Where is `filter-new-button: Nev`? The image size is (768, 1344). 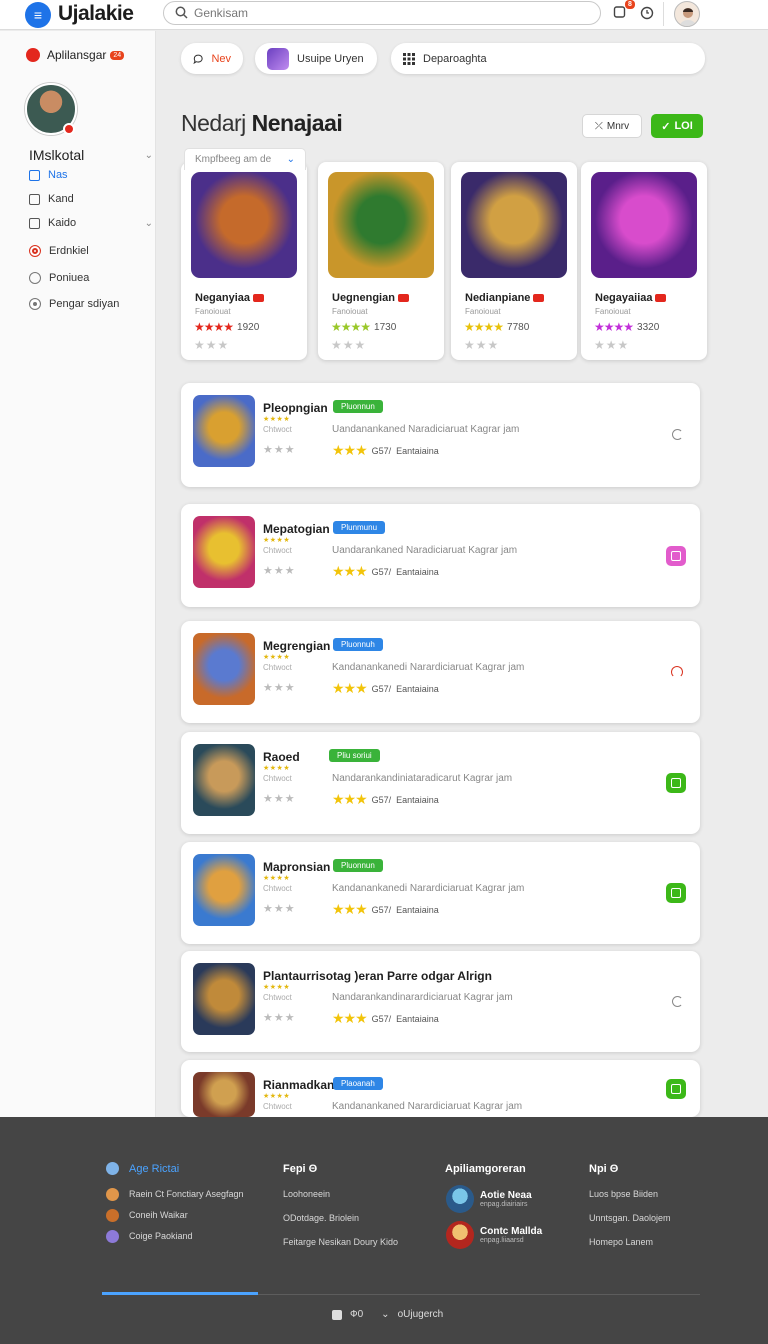 filter-new-button: Nev is located at coordinates (212, 58).